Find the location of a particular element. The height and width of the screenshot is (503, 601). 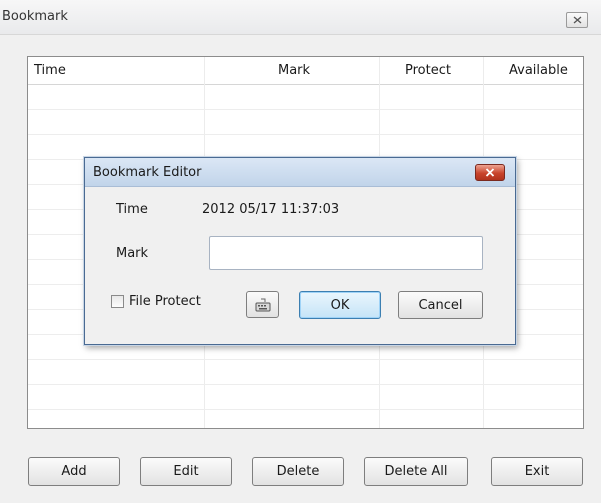

window-title: Bookmark is located at coordinates (35, 16).